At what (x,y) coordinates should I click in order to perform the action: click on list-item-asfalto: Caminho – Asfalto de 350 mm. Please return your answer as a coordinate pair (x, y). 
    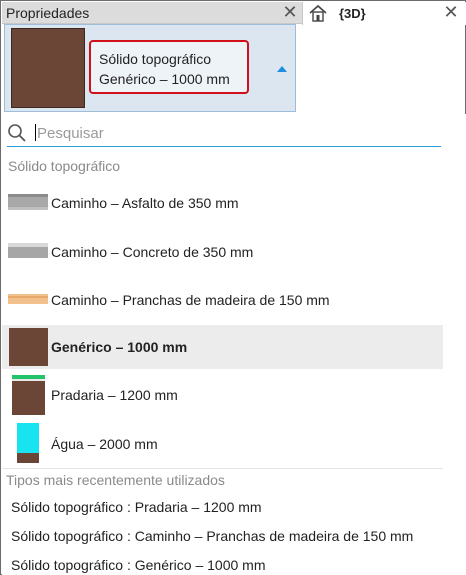
    Looking at the image, I should click on (222, 203).